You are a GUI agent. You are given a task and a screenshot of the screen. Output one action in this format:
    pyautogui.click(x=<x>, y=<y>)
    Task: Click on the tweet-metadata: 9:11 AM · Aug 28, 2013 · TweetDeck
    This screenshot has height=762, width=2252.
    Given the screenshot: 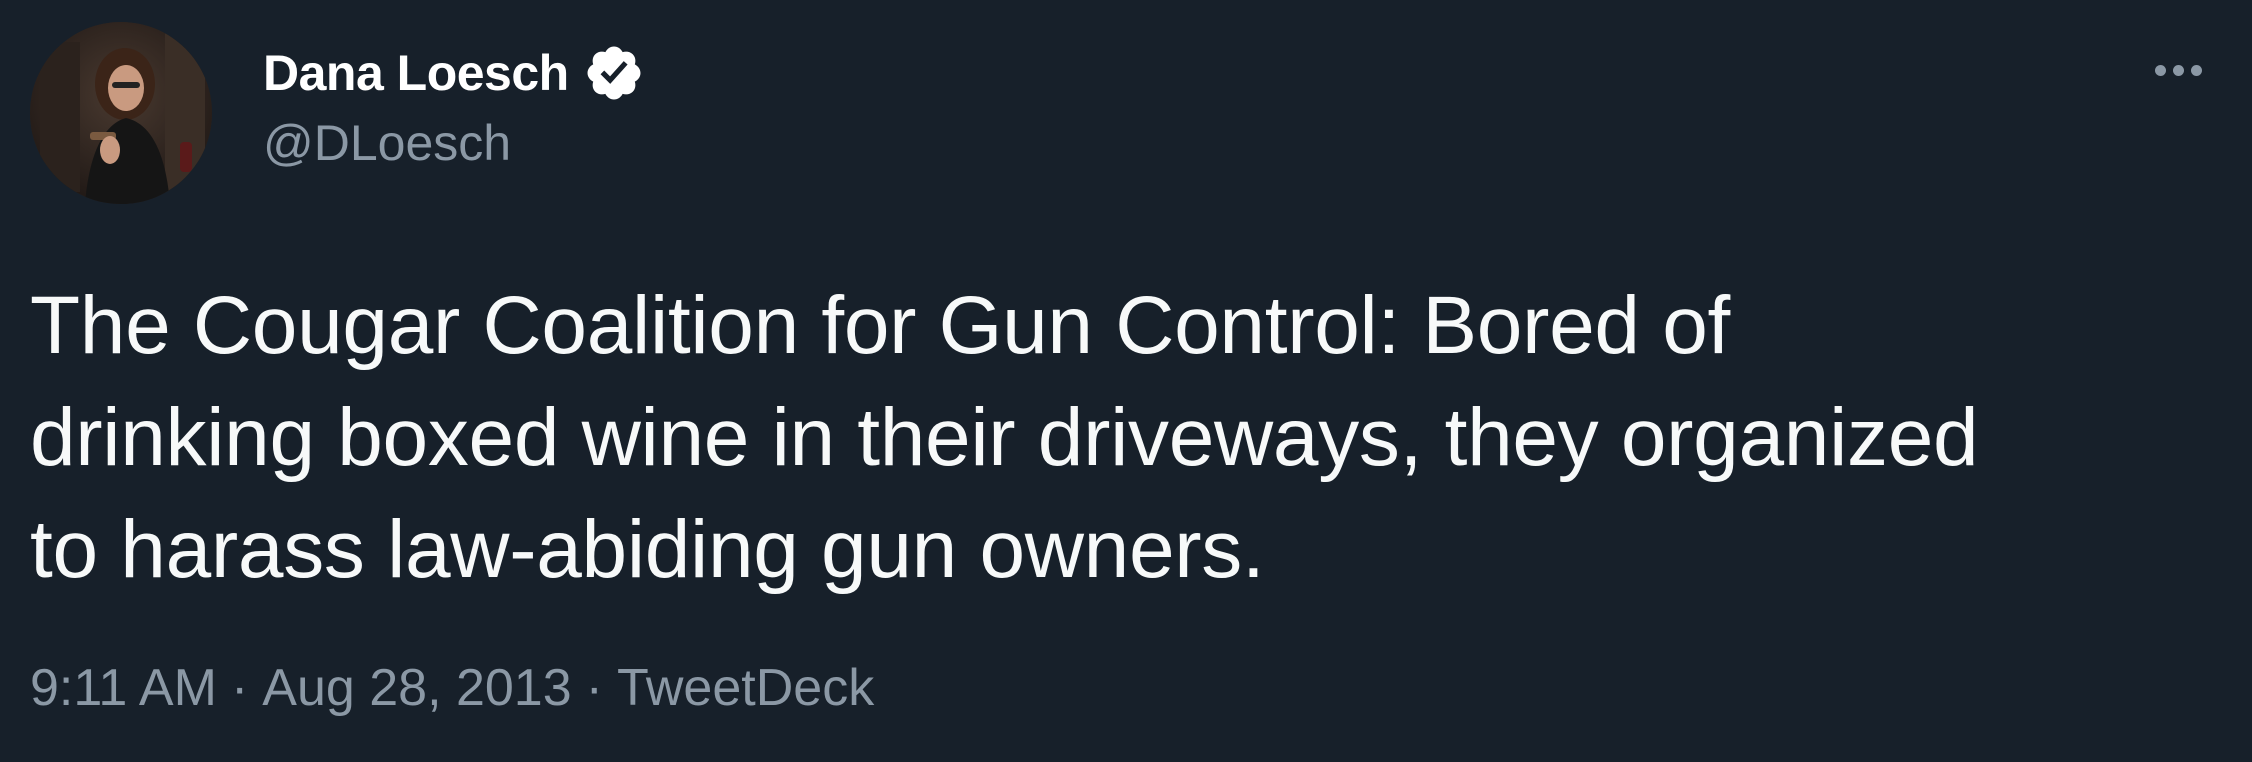 What is the action you would take?
    pyautogui.click(x=452, y=688)
    